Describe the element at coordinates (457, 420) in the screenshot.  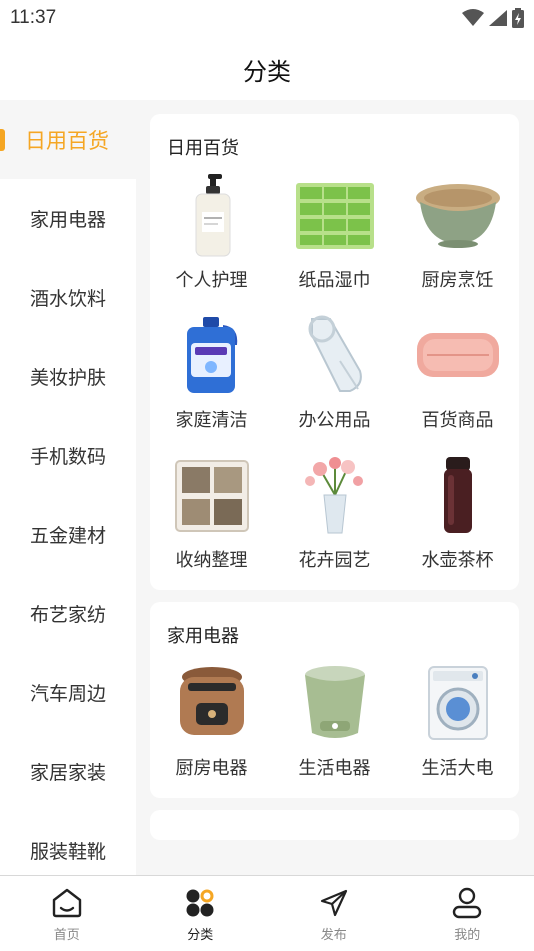
I see `subcategory-label: 百货商品` at that location.